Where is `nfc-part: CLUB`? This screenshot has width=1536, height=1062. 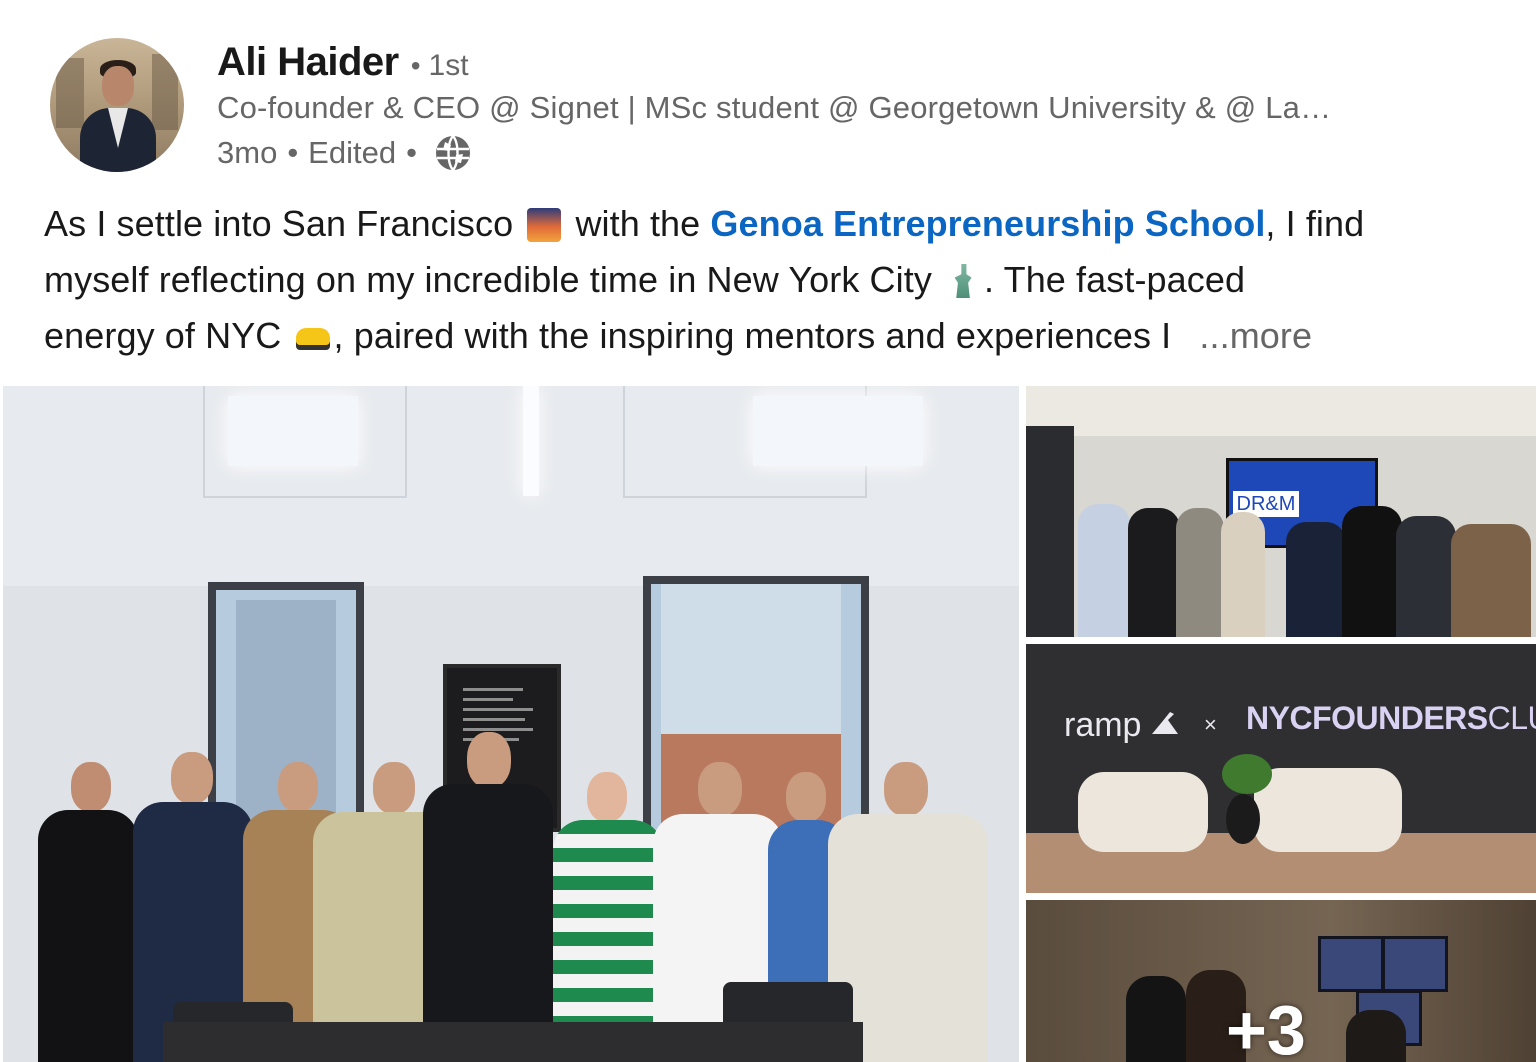
nfc-part: CLUB is located at coordinates (1511, 718).